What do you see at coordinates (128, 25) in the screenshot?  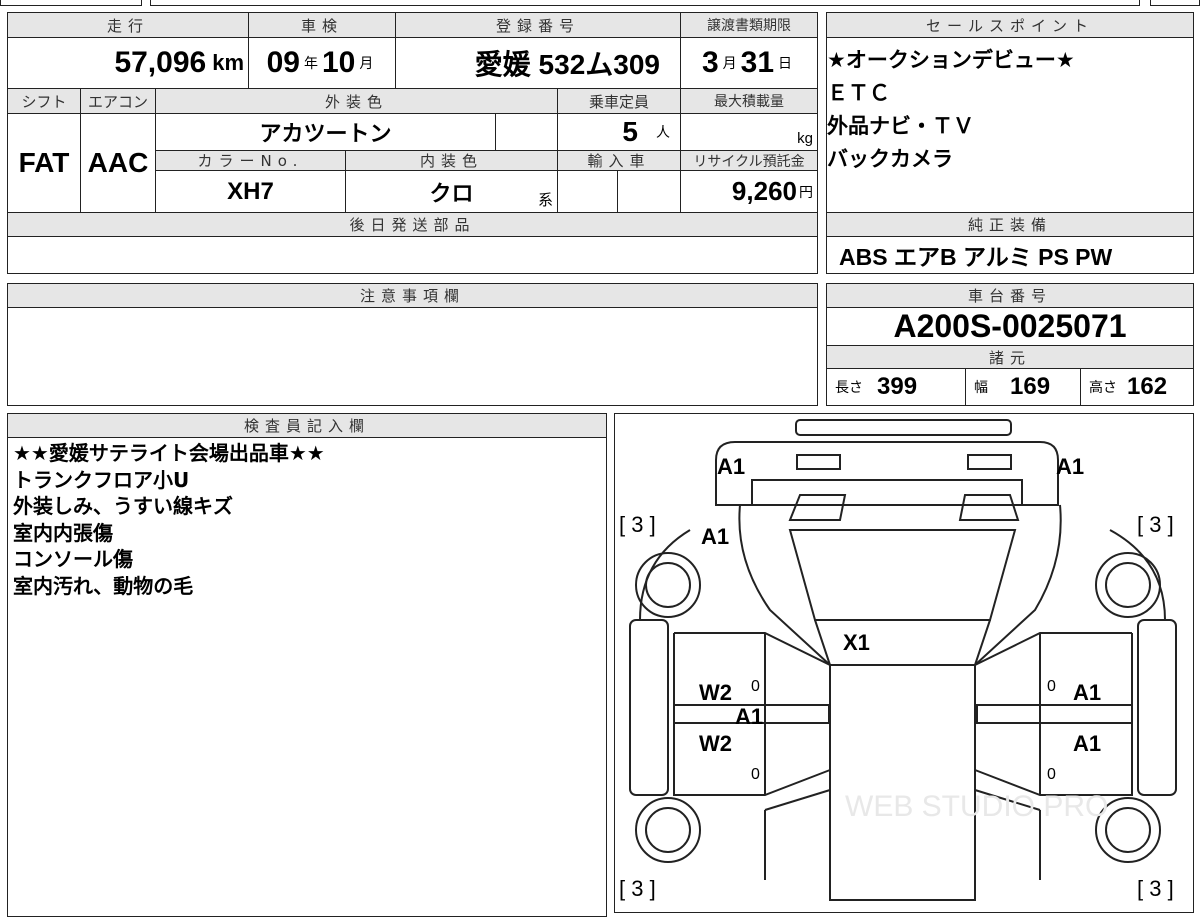 I see `mileage-header: 走行` at bounding box center [128, 25].